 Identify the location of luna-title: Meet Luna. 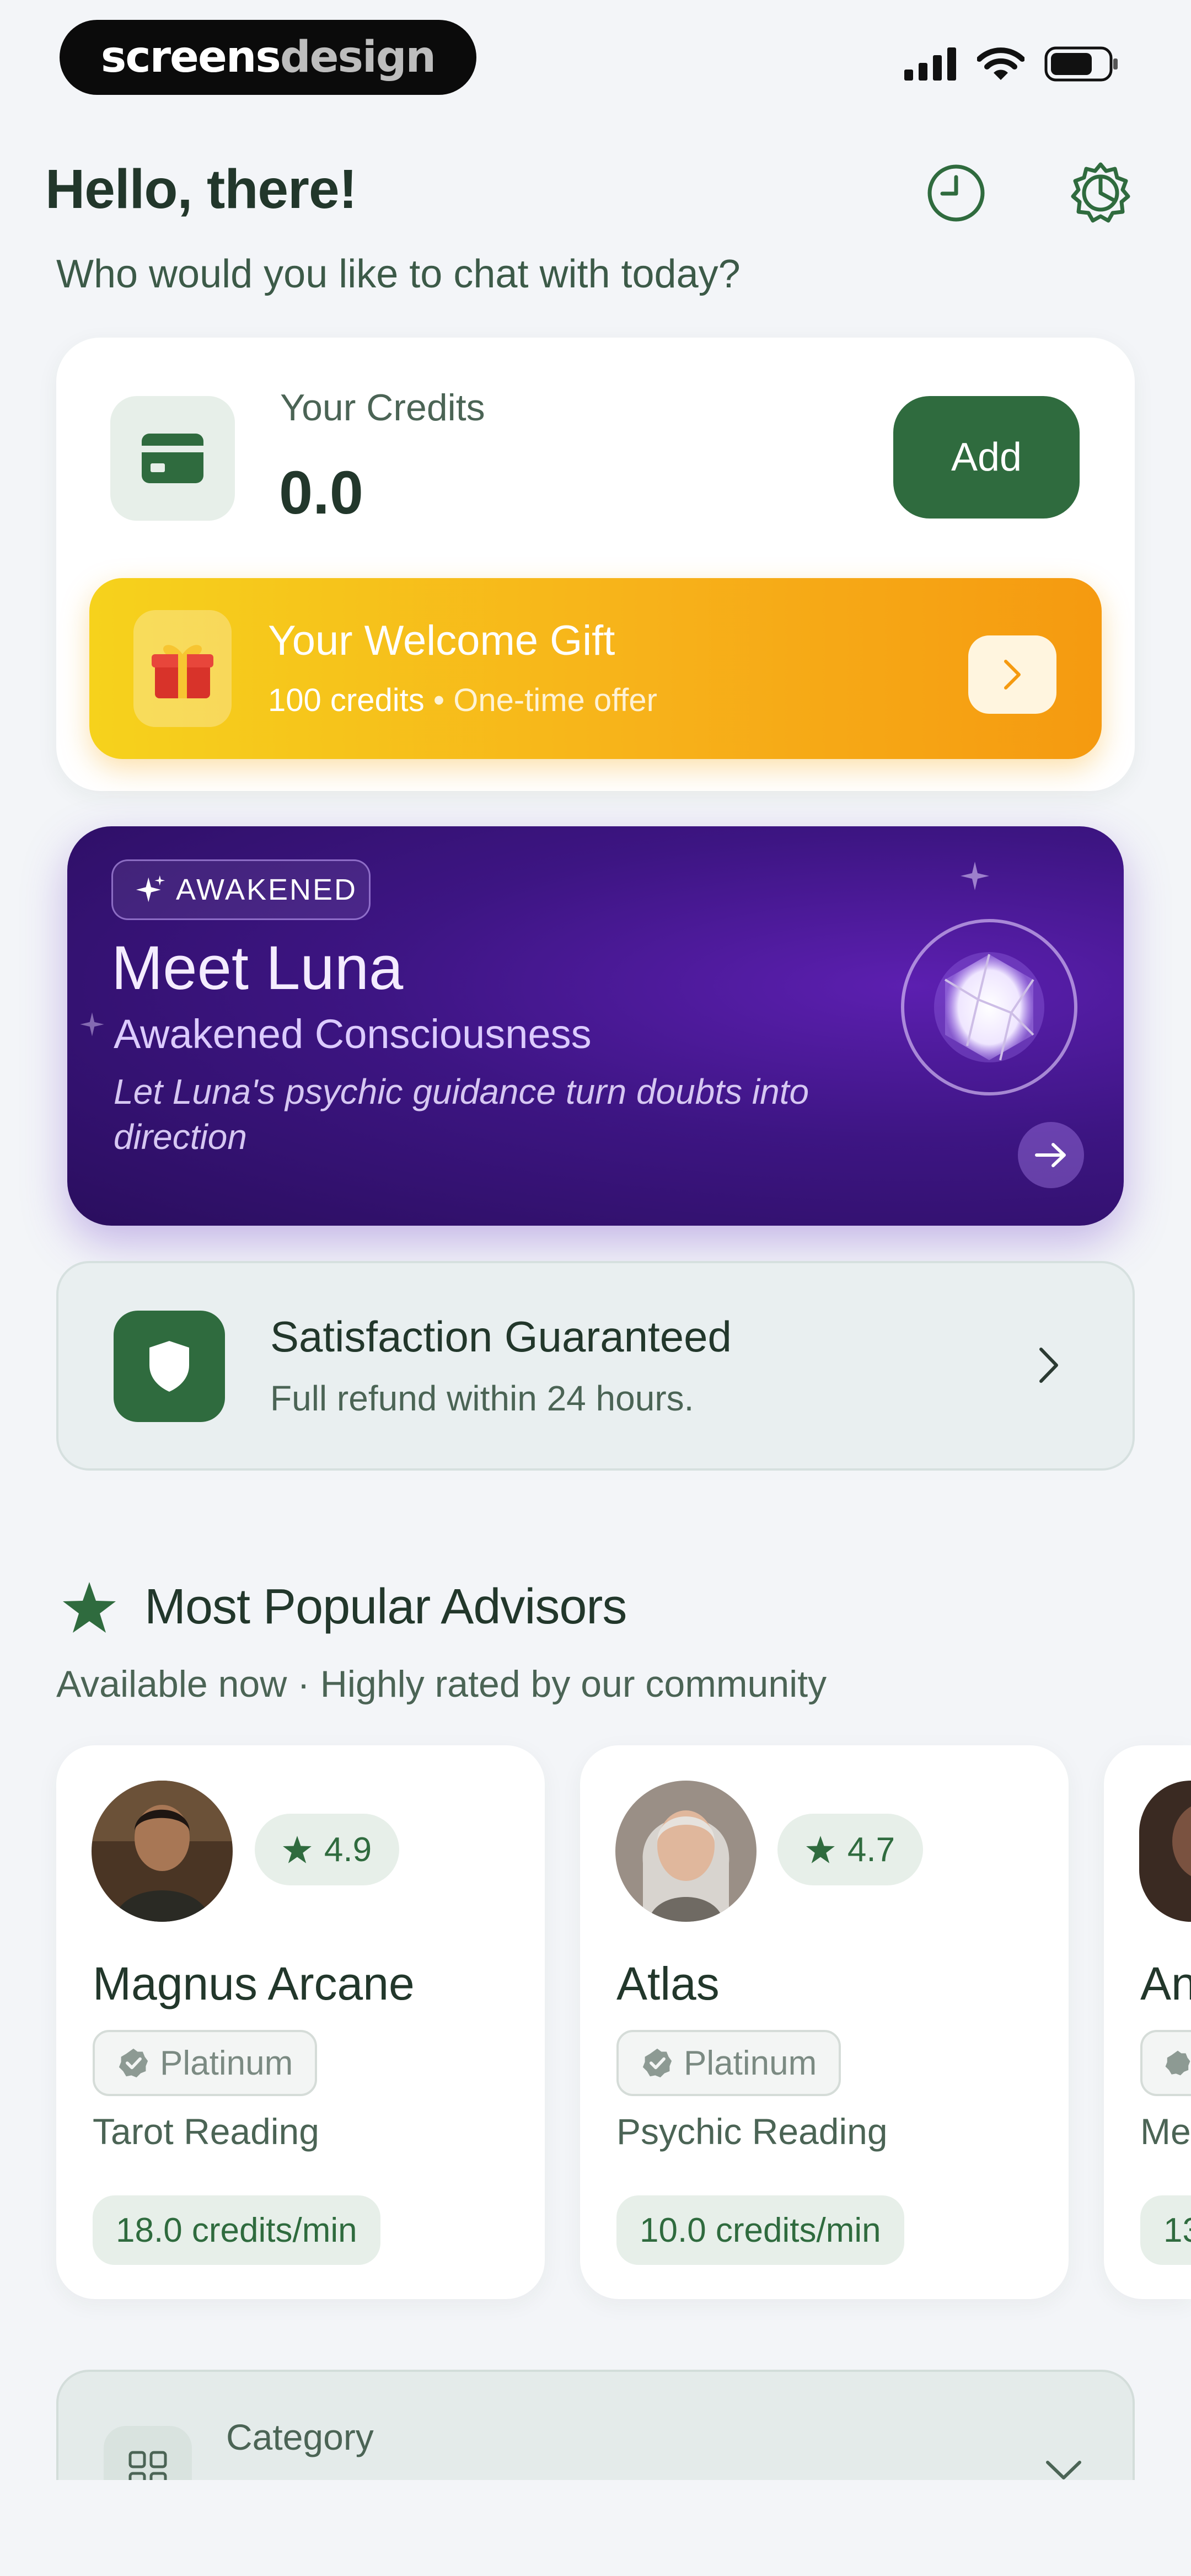
(257, 967).